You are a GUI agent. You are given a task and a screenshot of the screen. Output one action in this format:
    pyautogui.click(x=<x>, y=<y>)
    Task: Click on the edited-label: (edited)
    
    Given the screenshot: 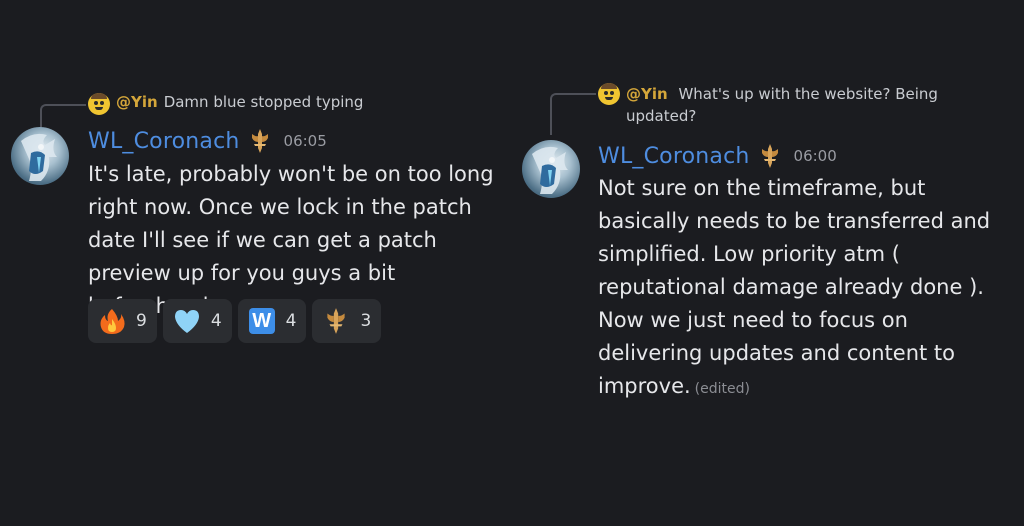 What is the action you would take?
    pyautogui.click(x=722, y=389)
    